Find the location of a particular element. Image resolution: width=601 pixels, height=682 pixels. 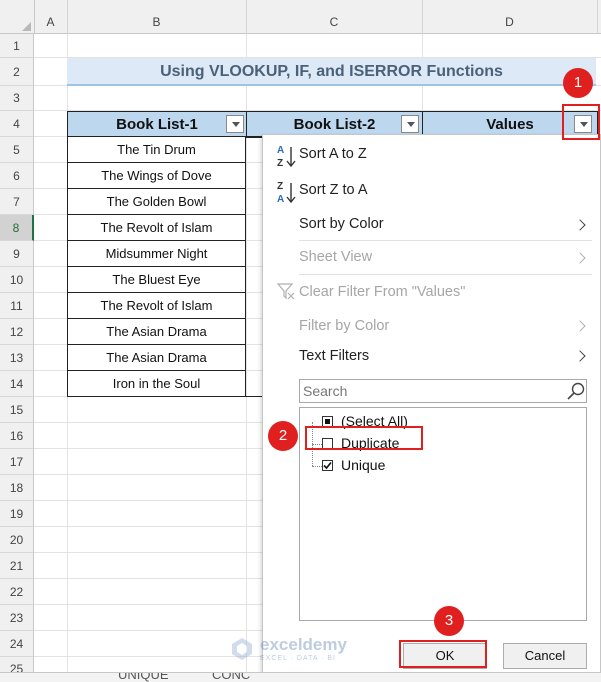

step-badge-1: 1 is located at coordinates (578, 83).